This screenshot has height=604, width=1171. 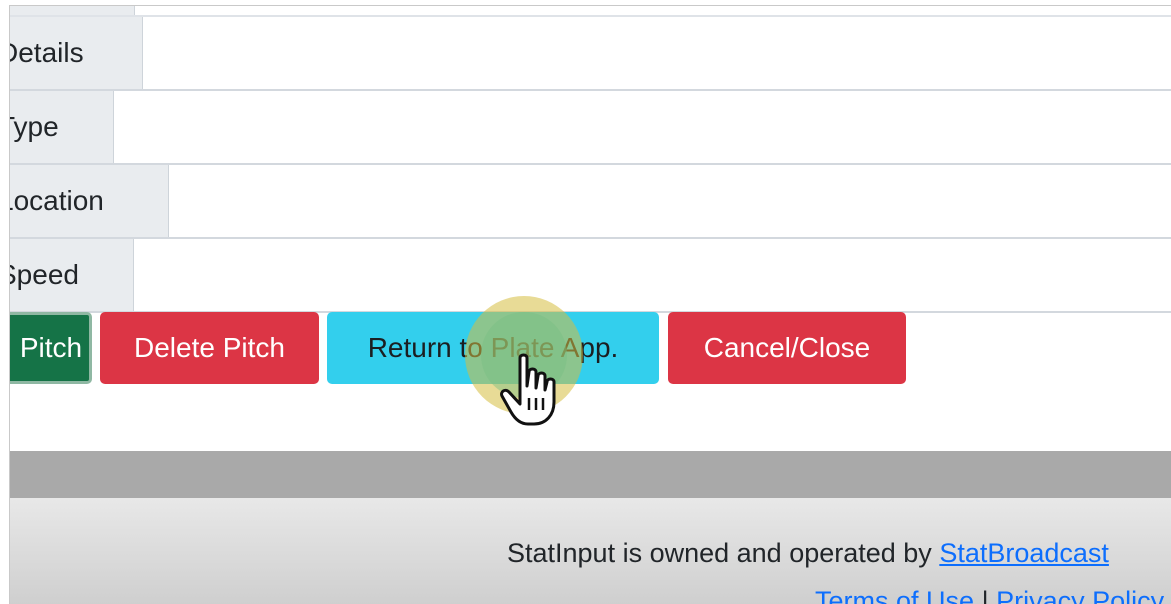 What do you see at coordinates (989, 595) in the screenshot?
I see `footer-links: Terms of Use | Privacy Policy` at bounding box center [989, 595].